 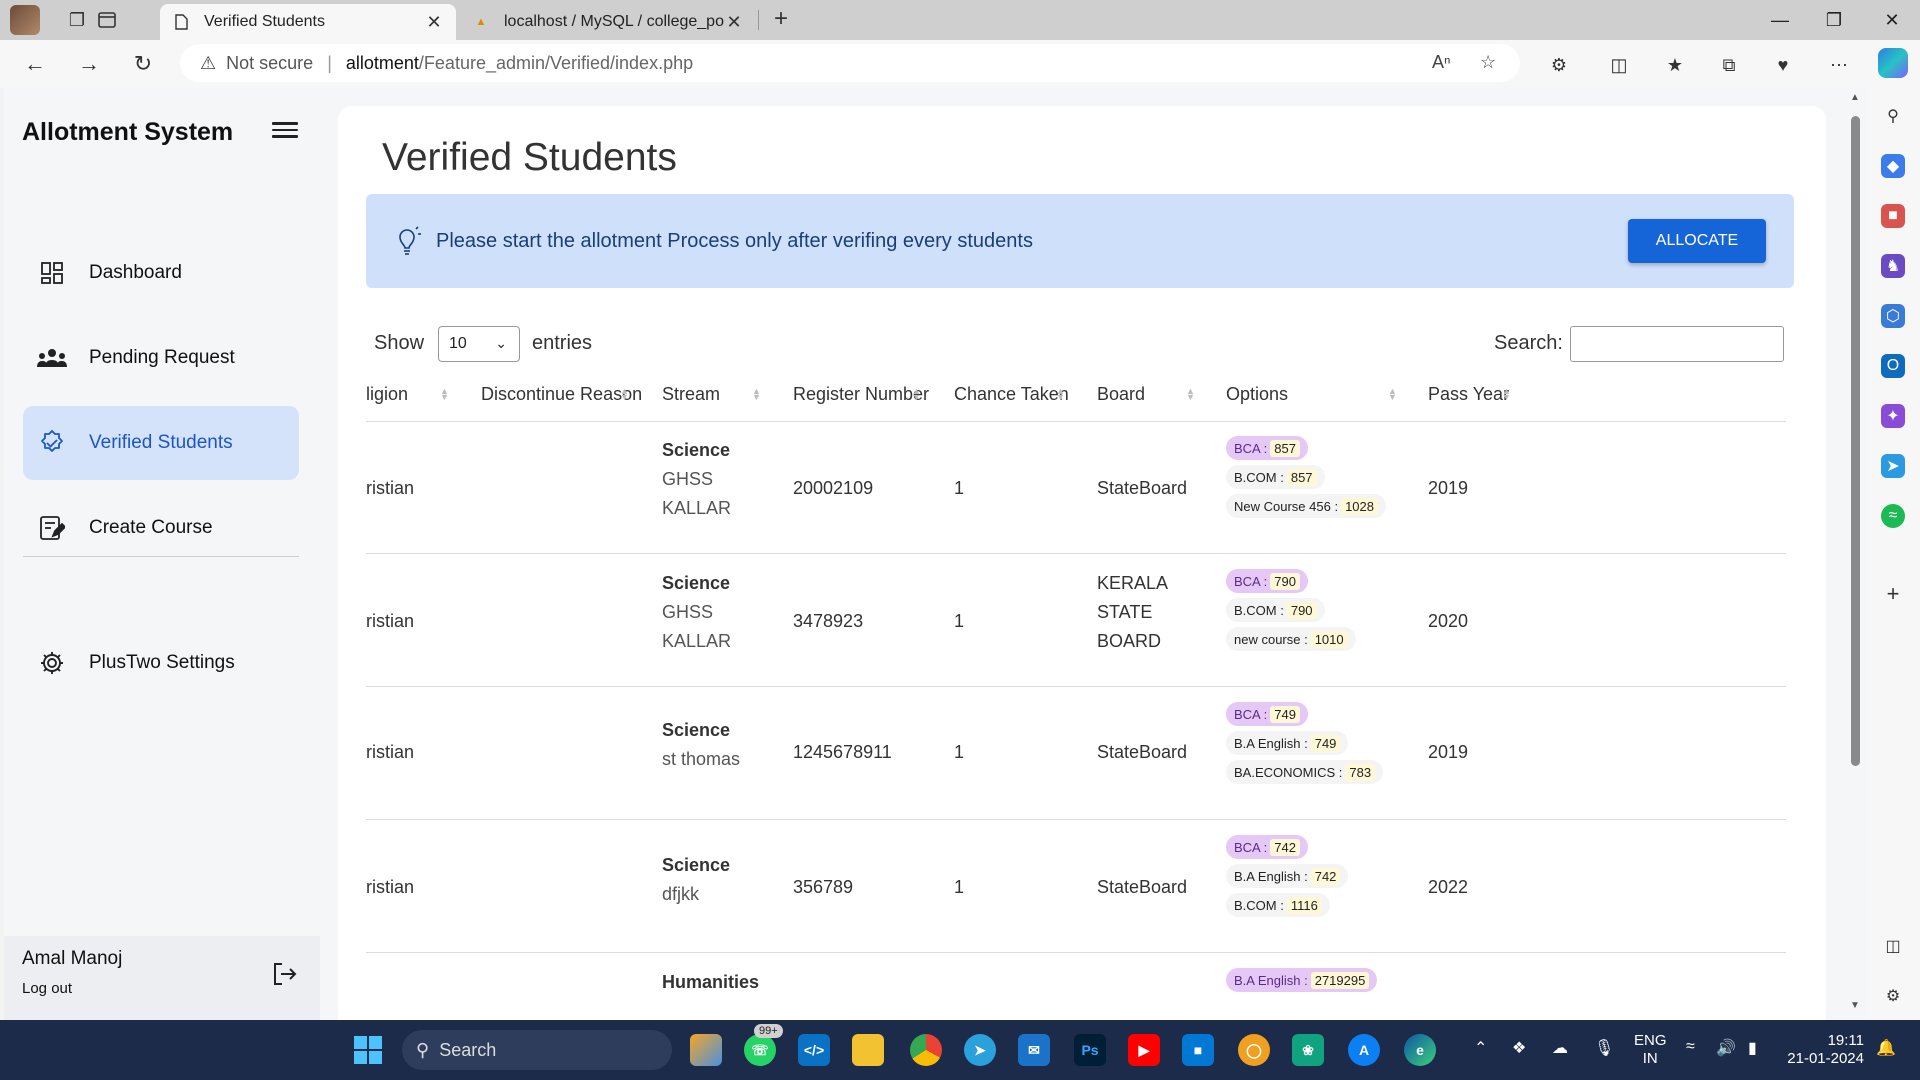 I want to click on read-aloud-icon: Aⁿ, so click(x=1441, y=62).